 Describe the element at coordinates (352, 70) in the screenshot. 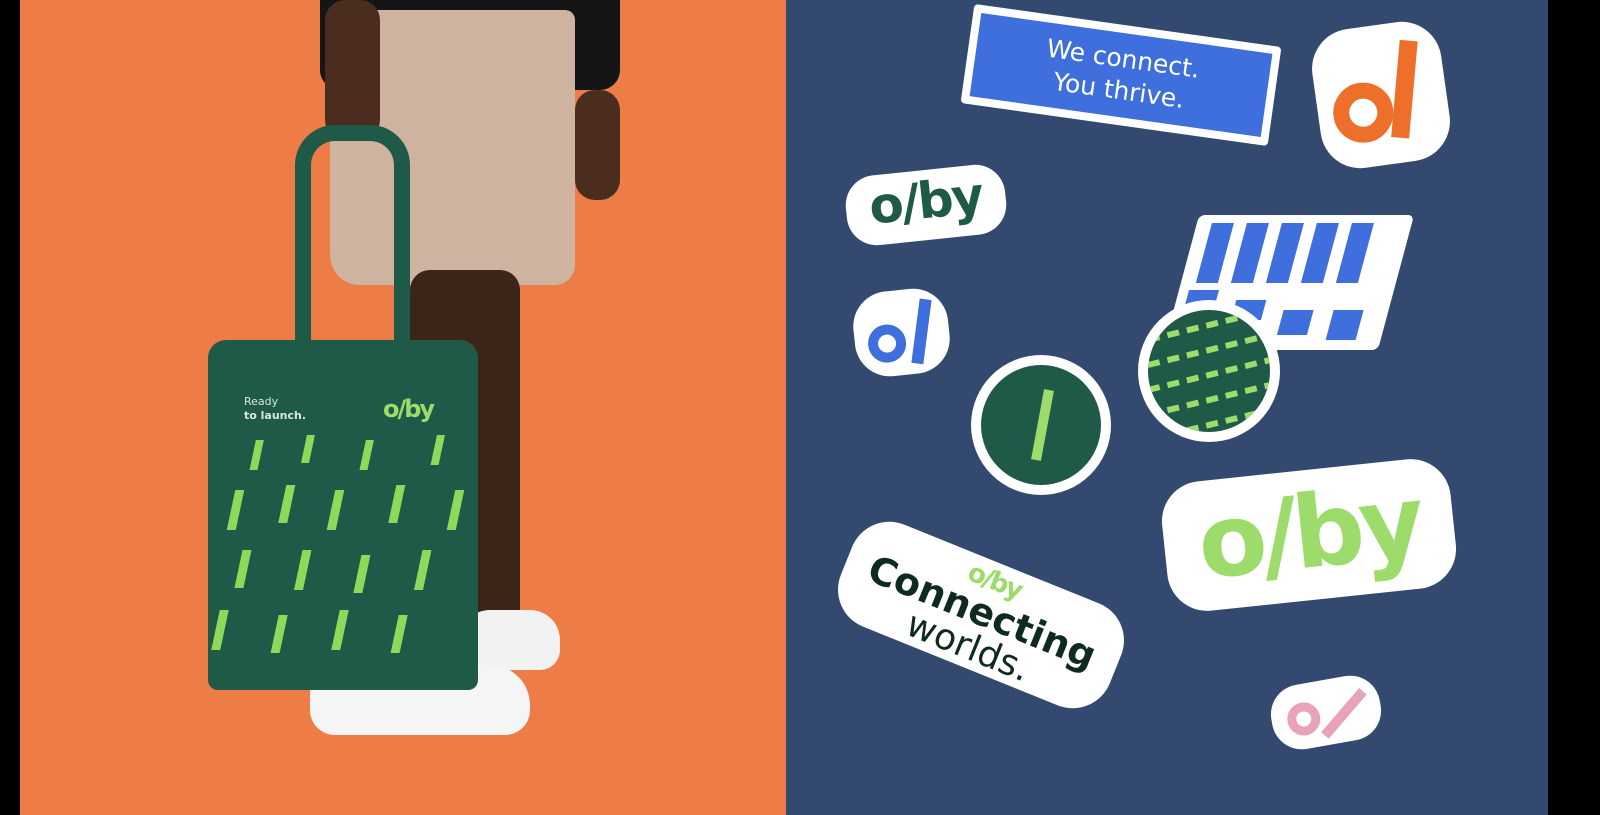

I see `arm` at that location.